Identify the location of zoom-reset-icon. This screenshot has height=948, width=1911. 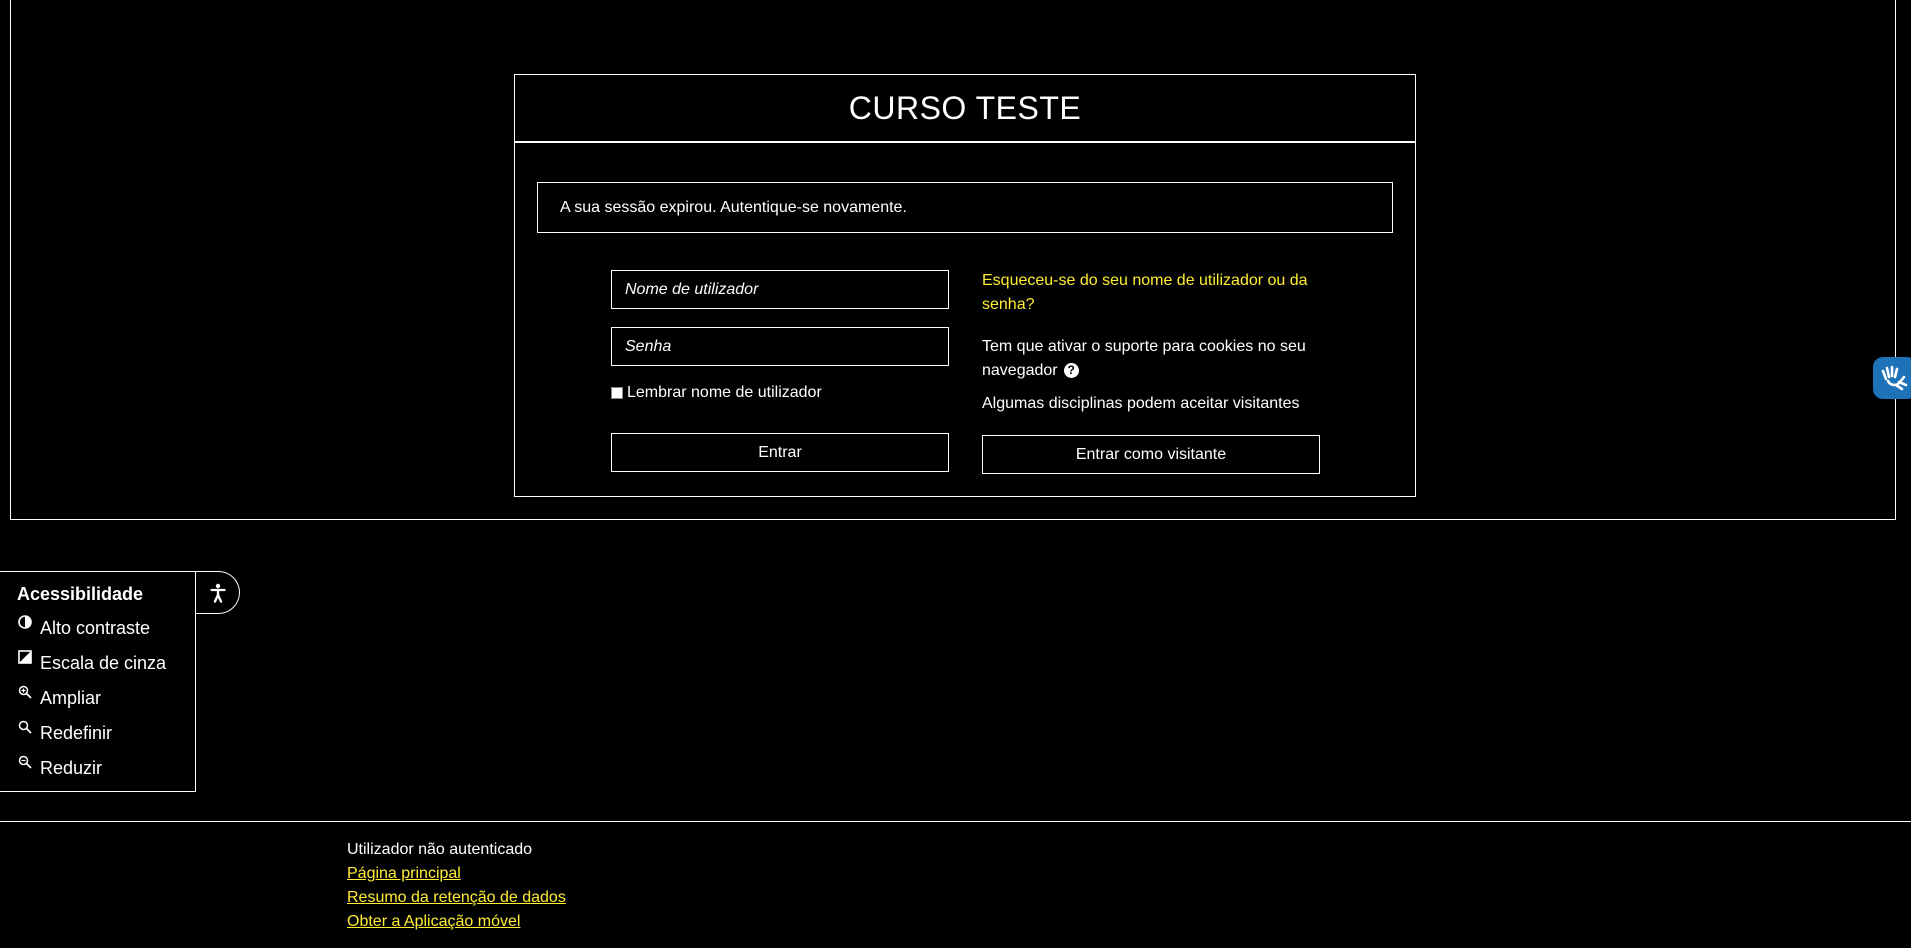
(26, 728).